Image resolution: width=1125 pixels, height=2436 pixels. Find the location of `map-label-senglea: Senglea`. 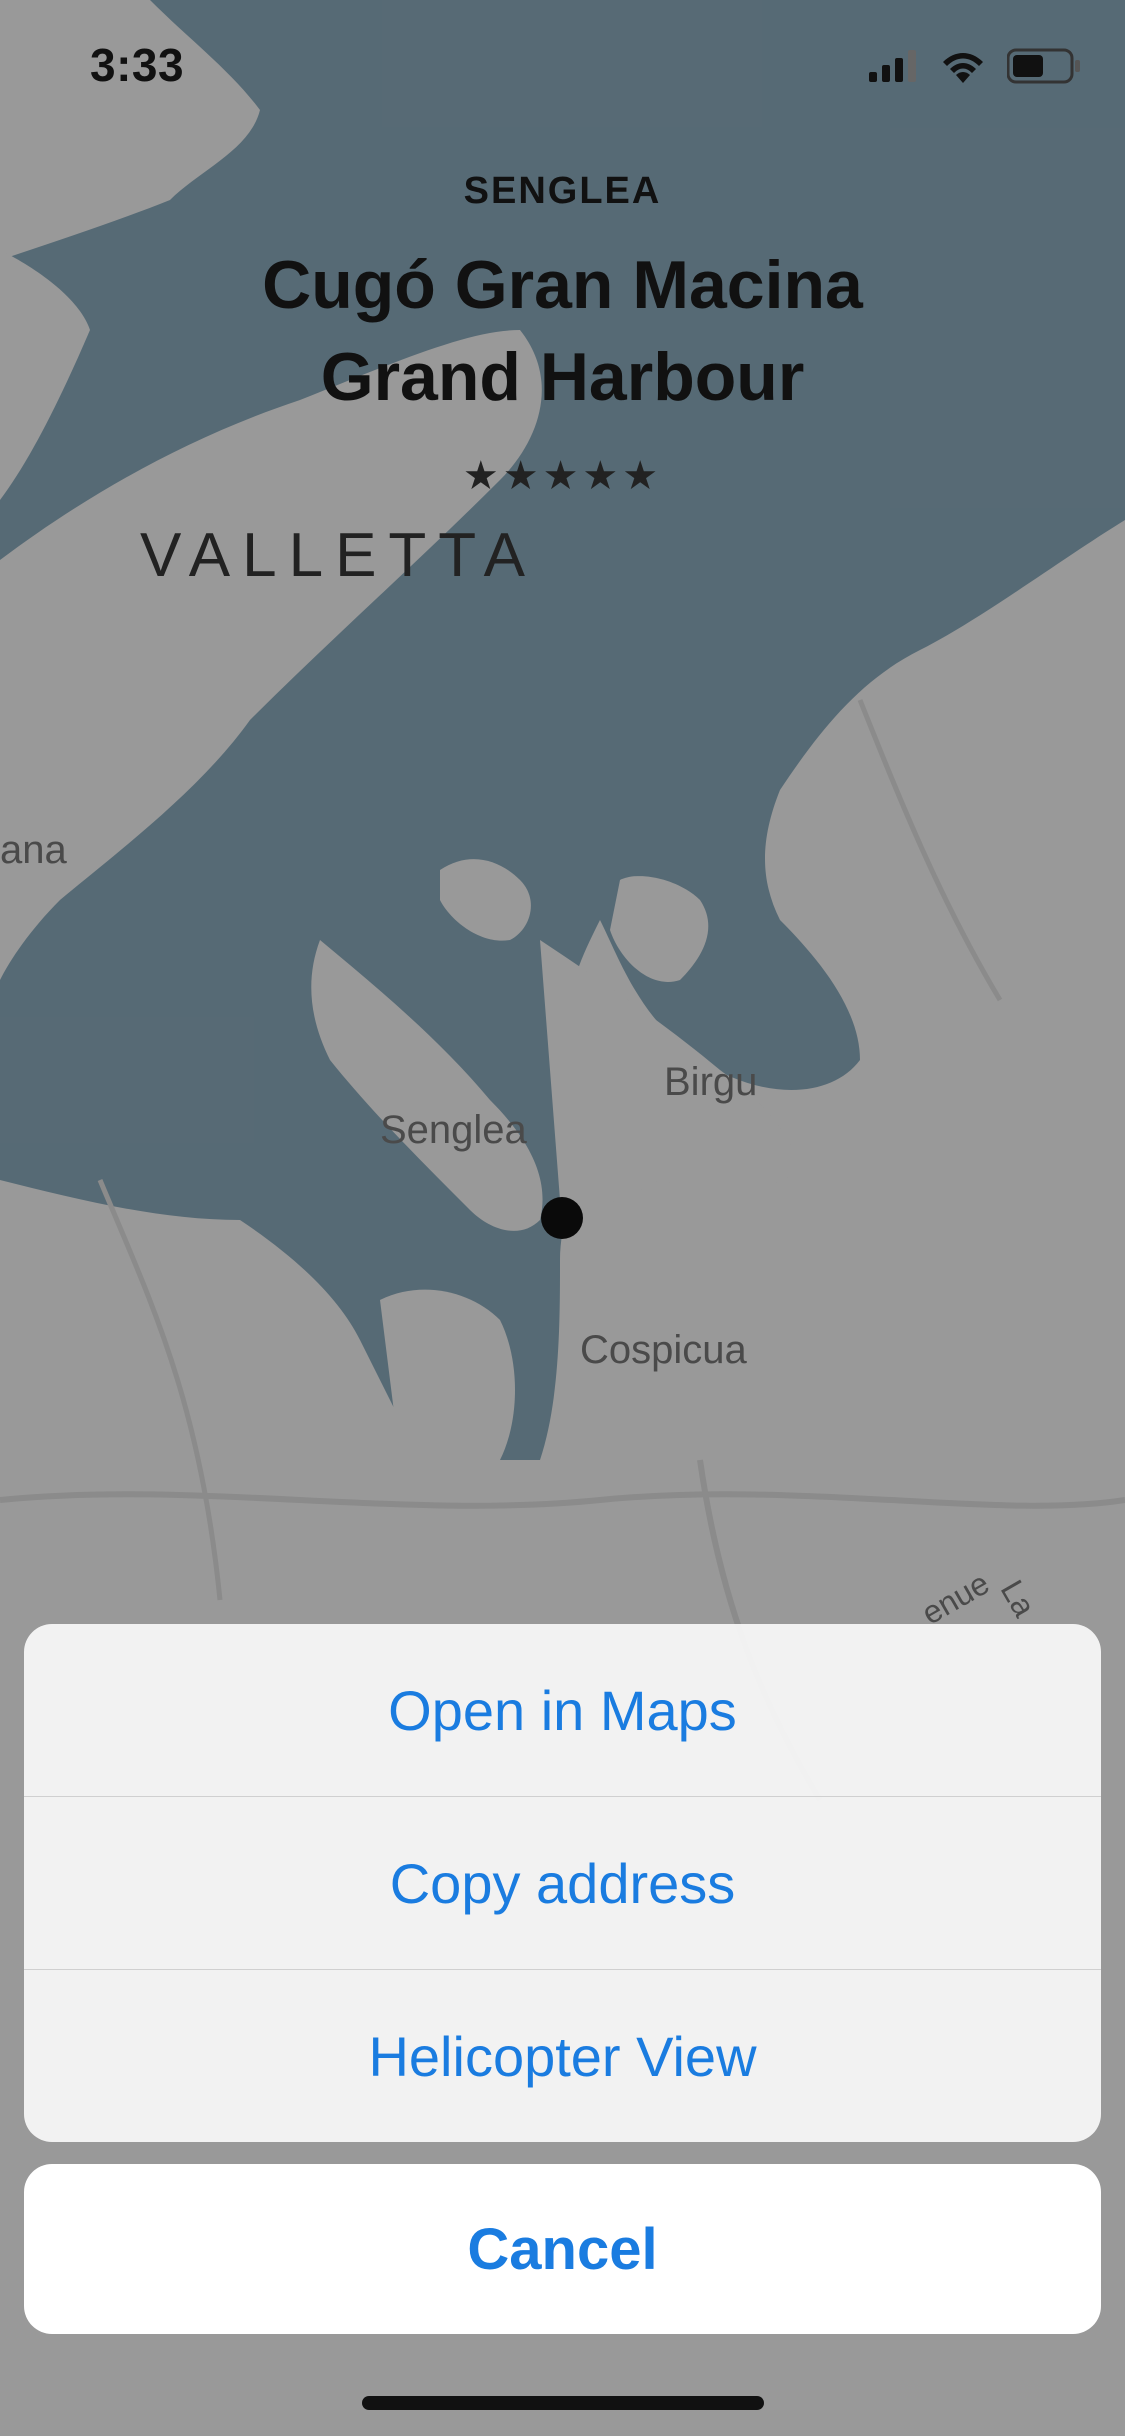

map-label-senglea: Senglea is located at coordinates (453, 1130).